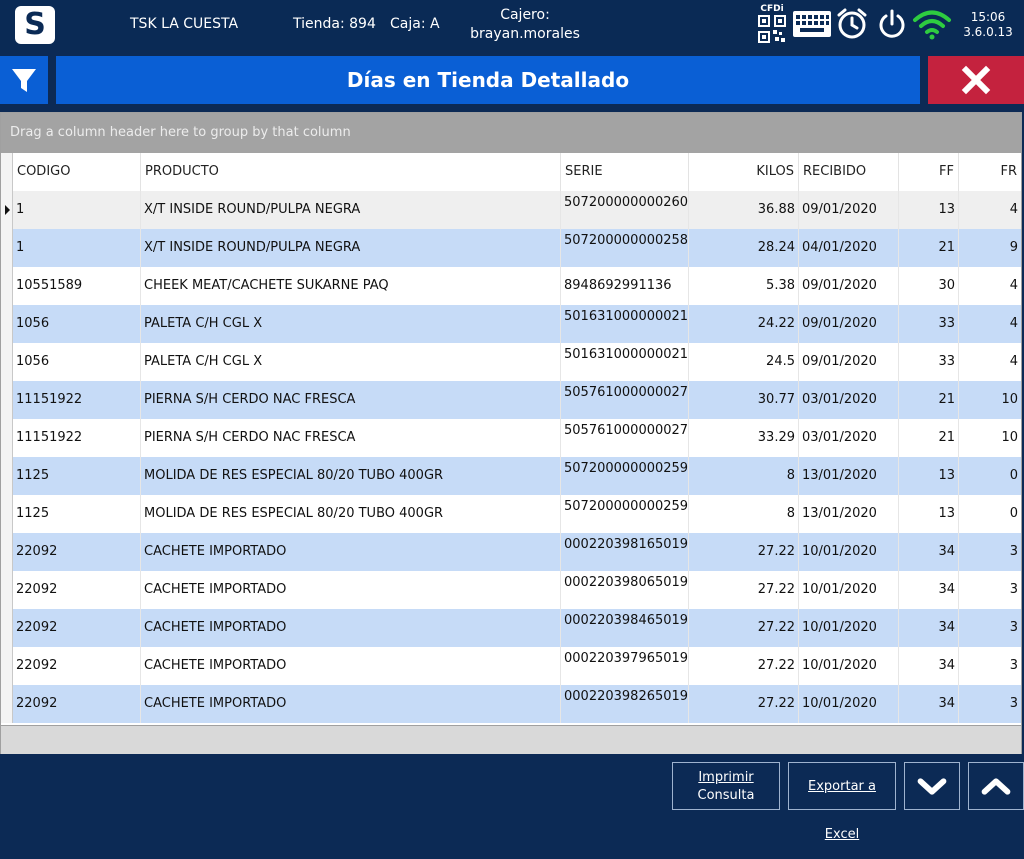  What do you see at coordinates (842, 802) in the screenshot?
I see `export-excel-button: Exportar a Excel` at bounding box center [842, 802].